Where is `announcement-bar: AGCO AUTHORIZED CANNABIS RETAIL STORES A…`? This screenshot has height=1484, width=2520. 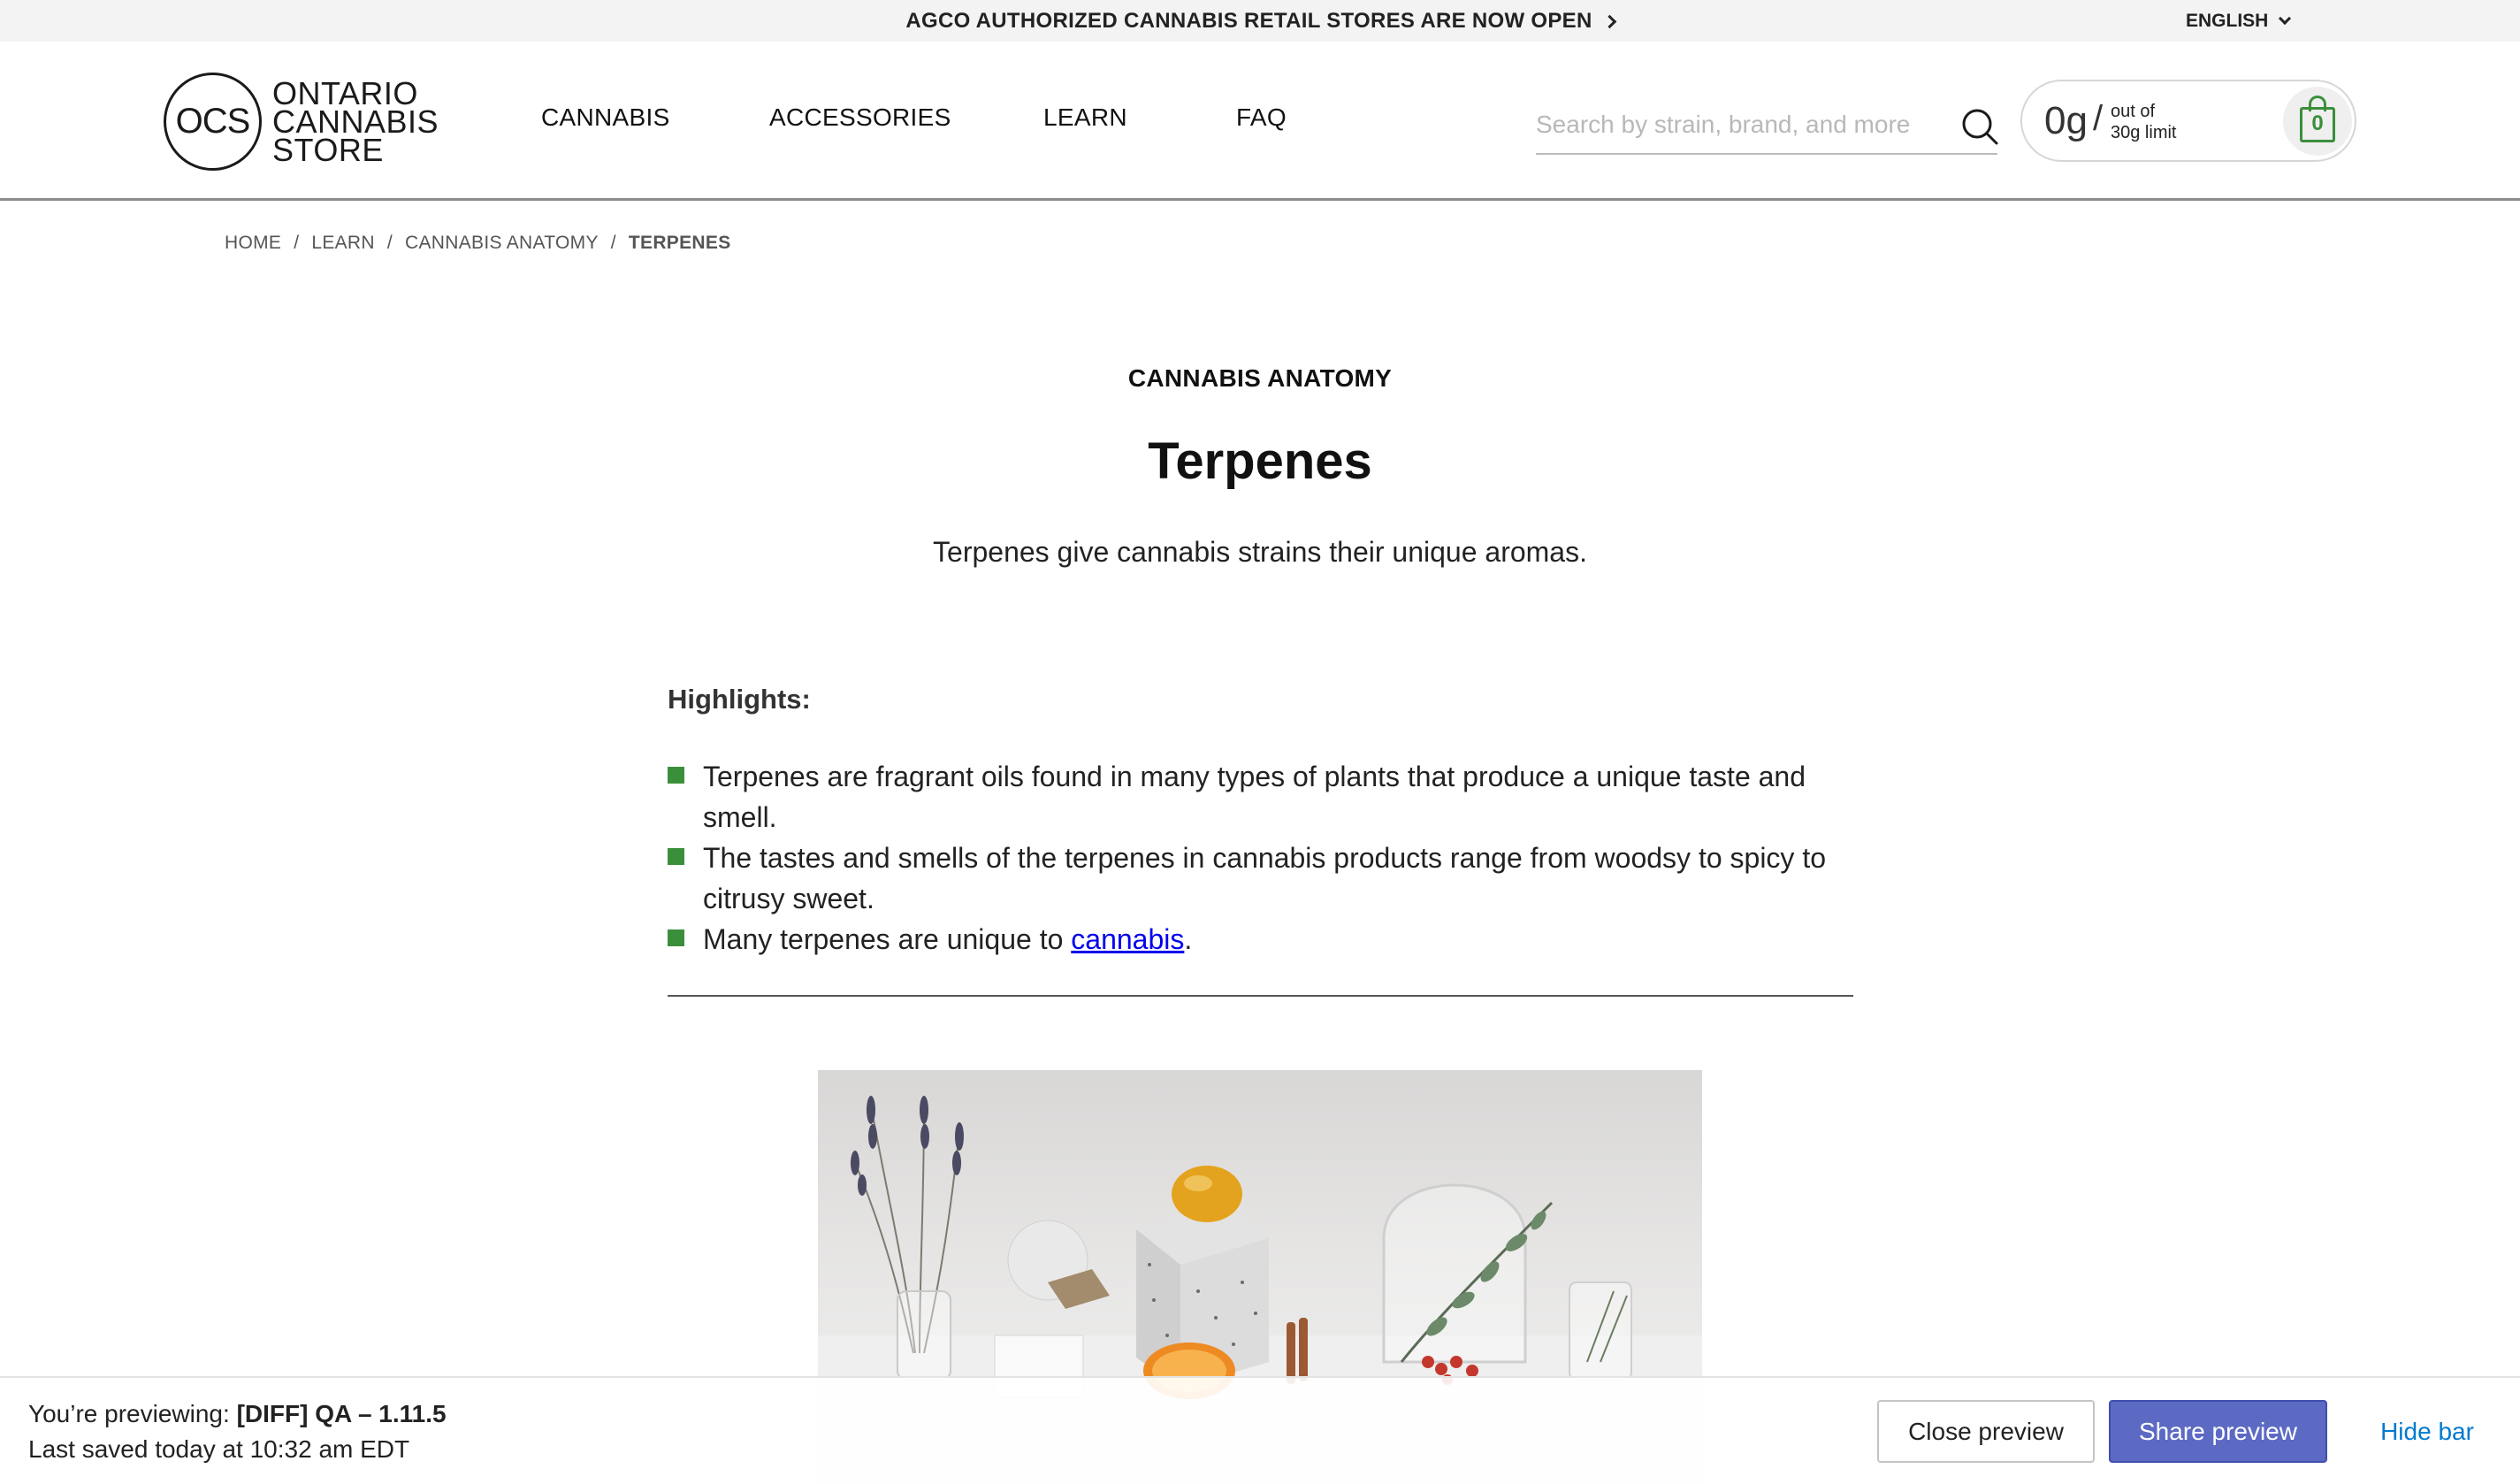
announcement-bar: AGCO AUTHORIZED CANNABIS RETAIL STORES A… is located at coordinates (1260, 21).